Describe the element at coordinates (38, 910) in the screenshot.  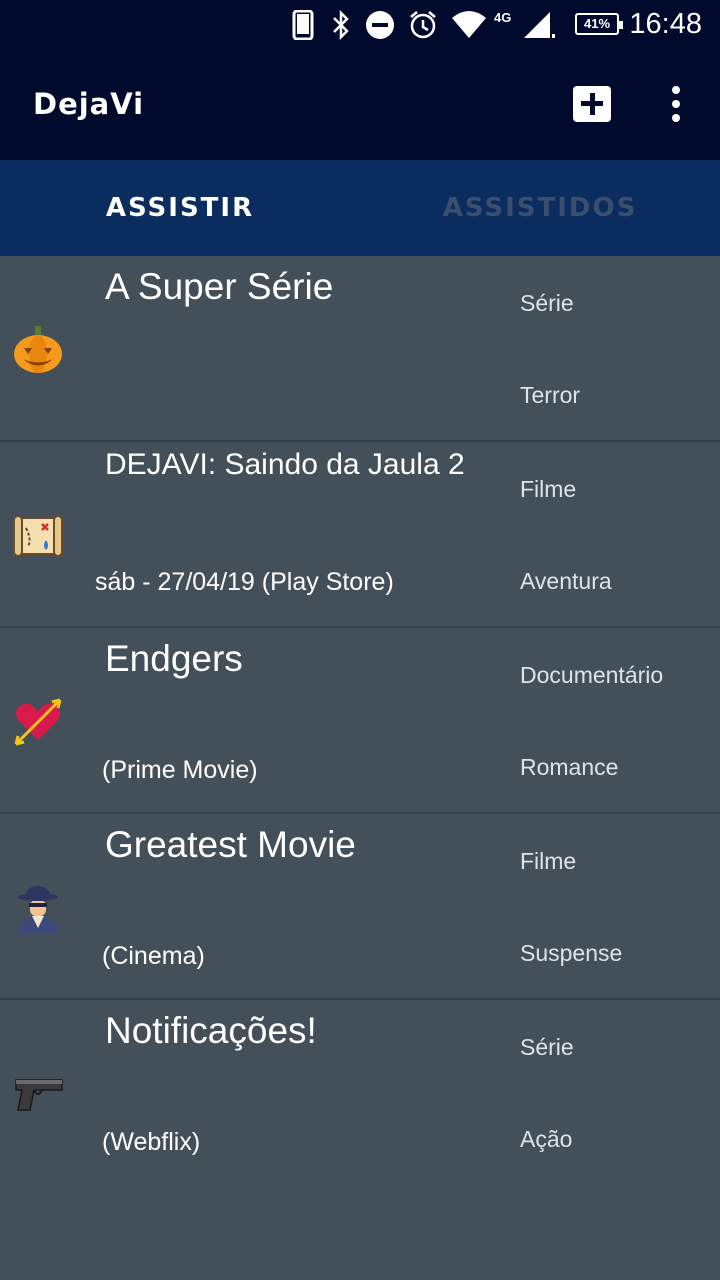
I see `detective-icon` at that location.